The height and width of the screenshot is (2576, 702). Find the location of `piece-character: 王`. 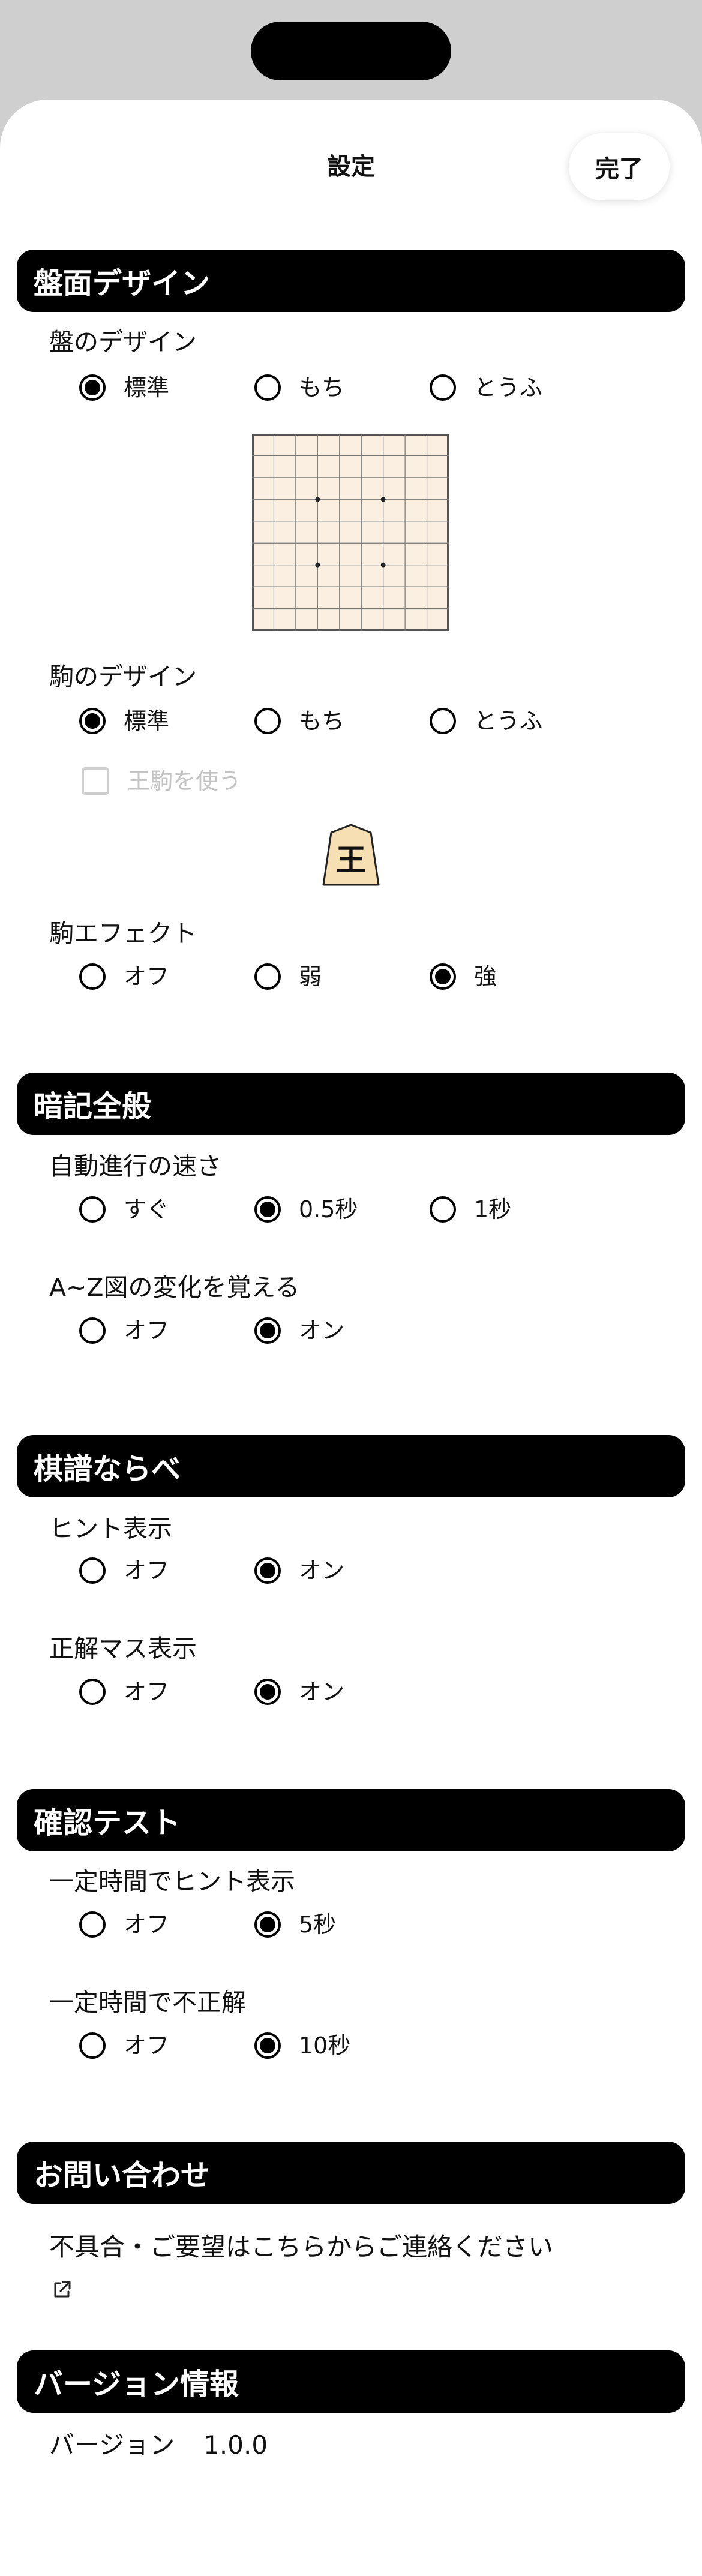

piece-character: 王 is located at coordinates (351, 860).